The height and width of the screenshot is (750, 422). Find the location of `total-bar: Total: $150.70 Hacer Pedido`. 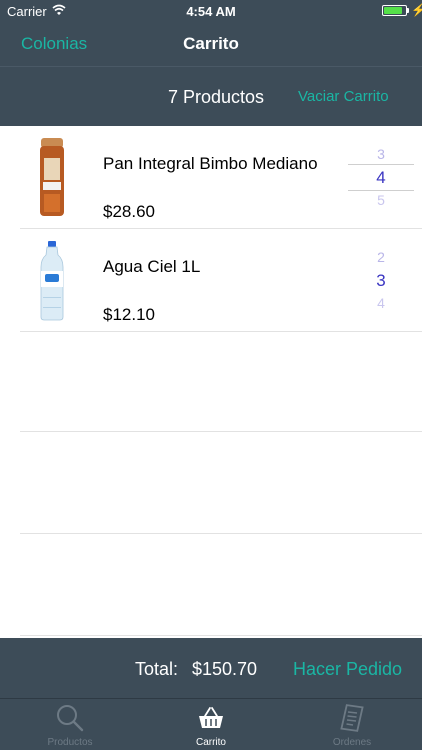

total-bar: Total: $150.70 Hacer Pedido is located at coordinates (211, 668).